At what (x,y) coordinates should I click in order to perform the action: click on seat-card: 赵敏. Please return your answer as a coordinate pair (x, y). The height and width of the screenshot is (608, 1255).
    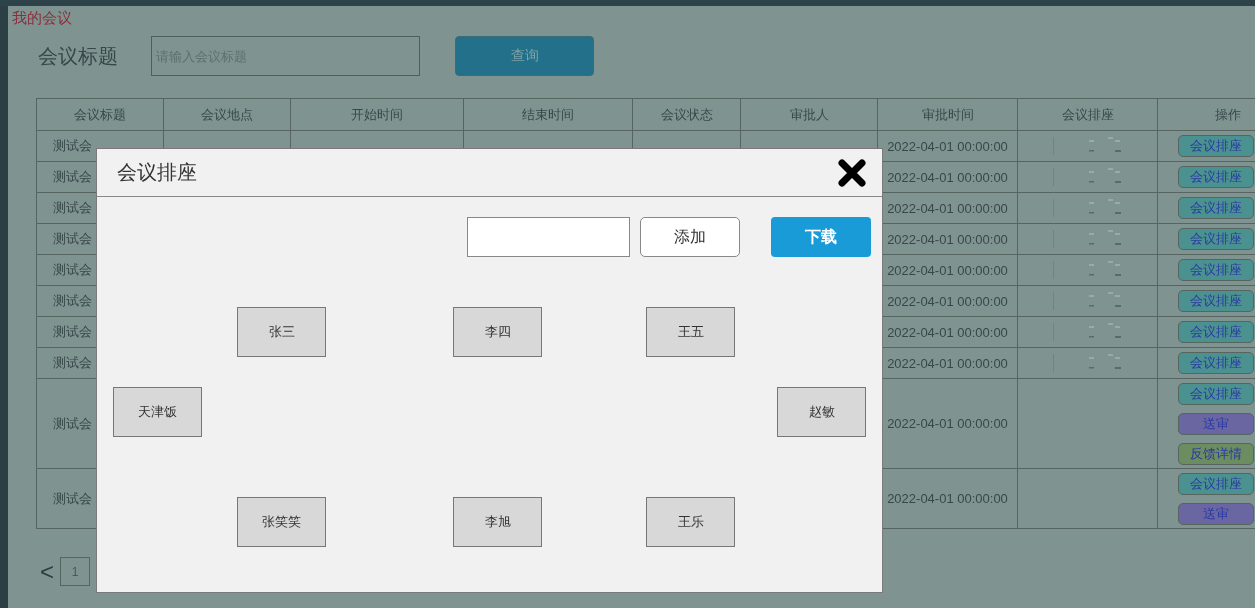
    Looking at the image, I should click on (821, 412).